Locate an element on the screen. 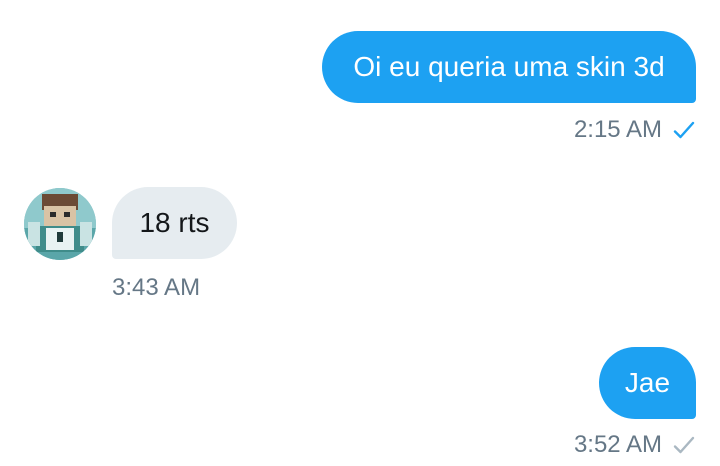  received-message-bubble: 18 rts is located at coordinates (174, 223).